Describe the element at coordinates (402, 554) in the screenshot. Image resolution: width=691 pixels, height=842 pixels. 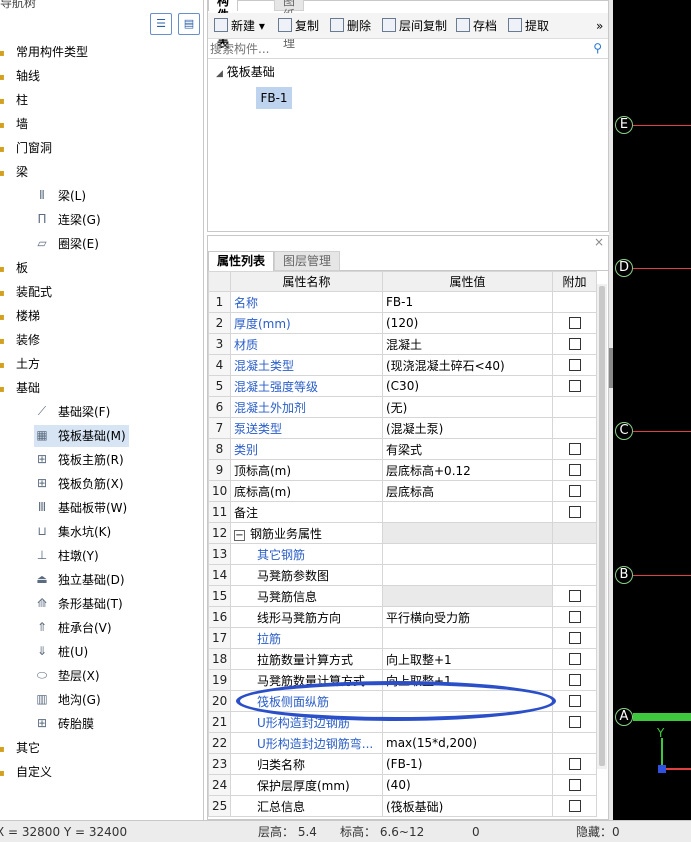
I see `table-row: 13 其它钢筋` at that location.